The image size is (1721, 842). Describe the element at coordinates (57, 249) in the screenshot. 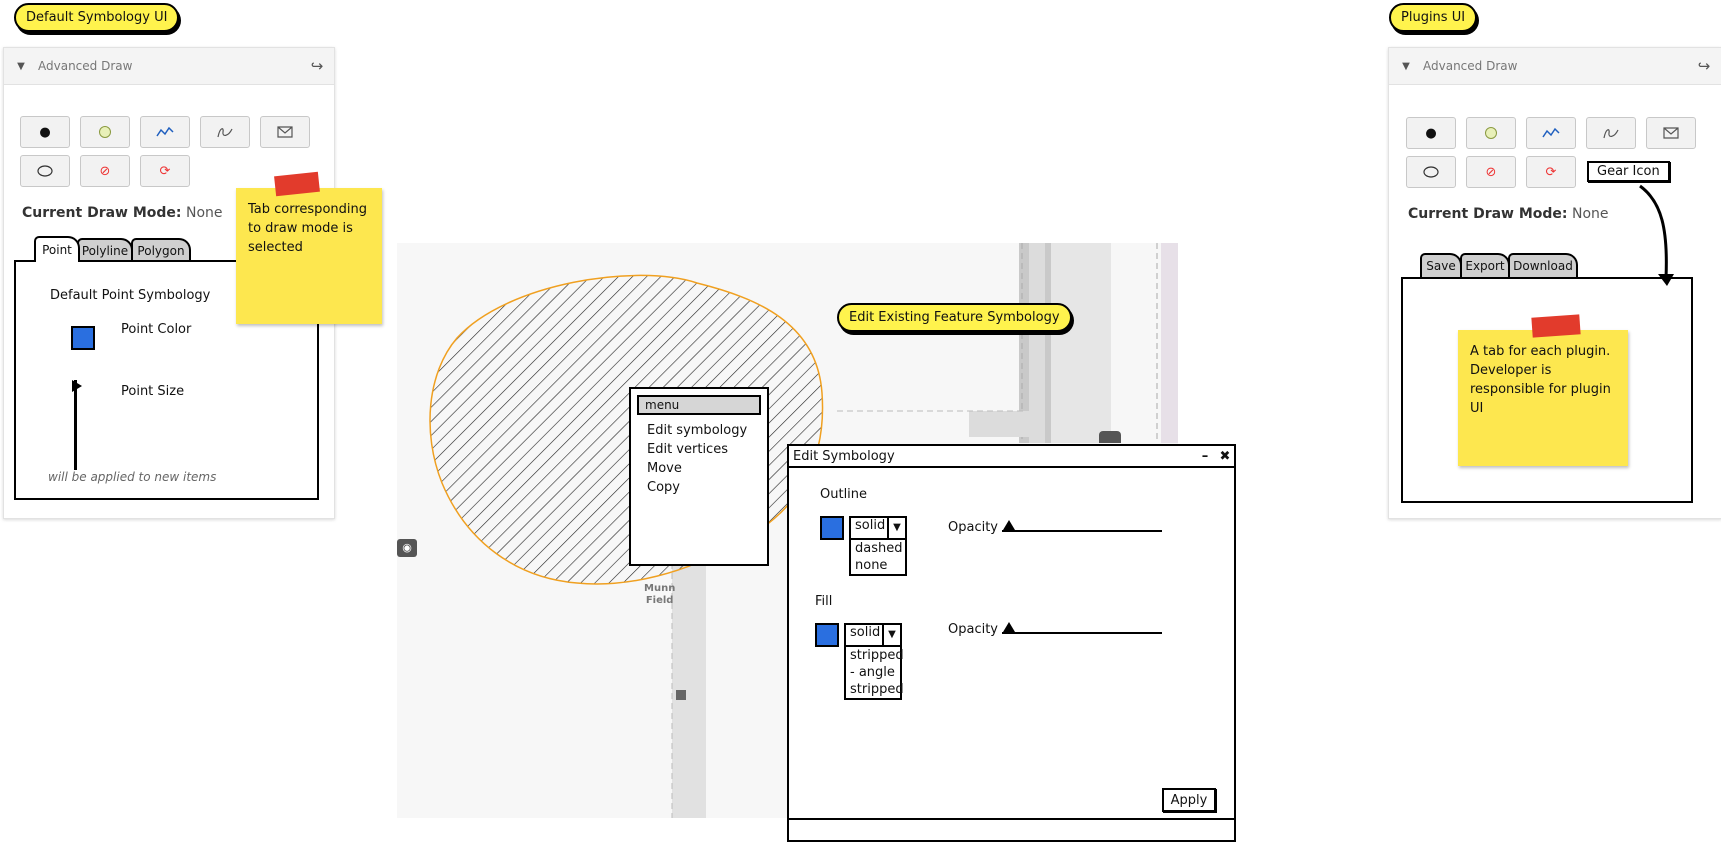

I see `tab-point: Point` at that location.